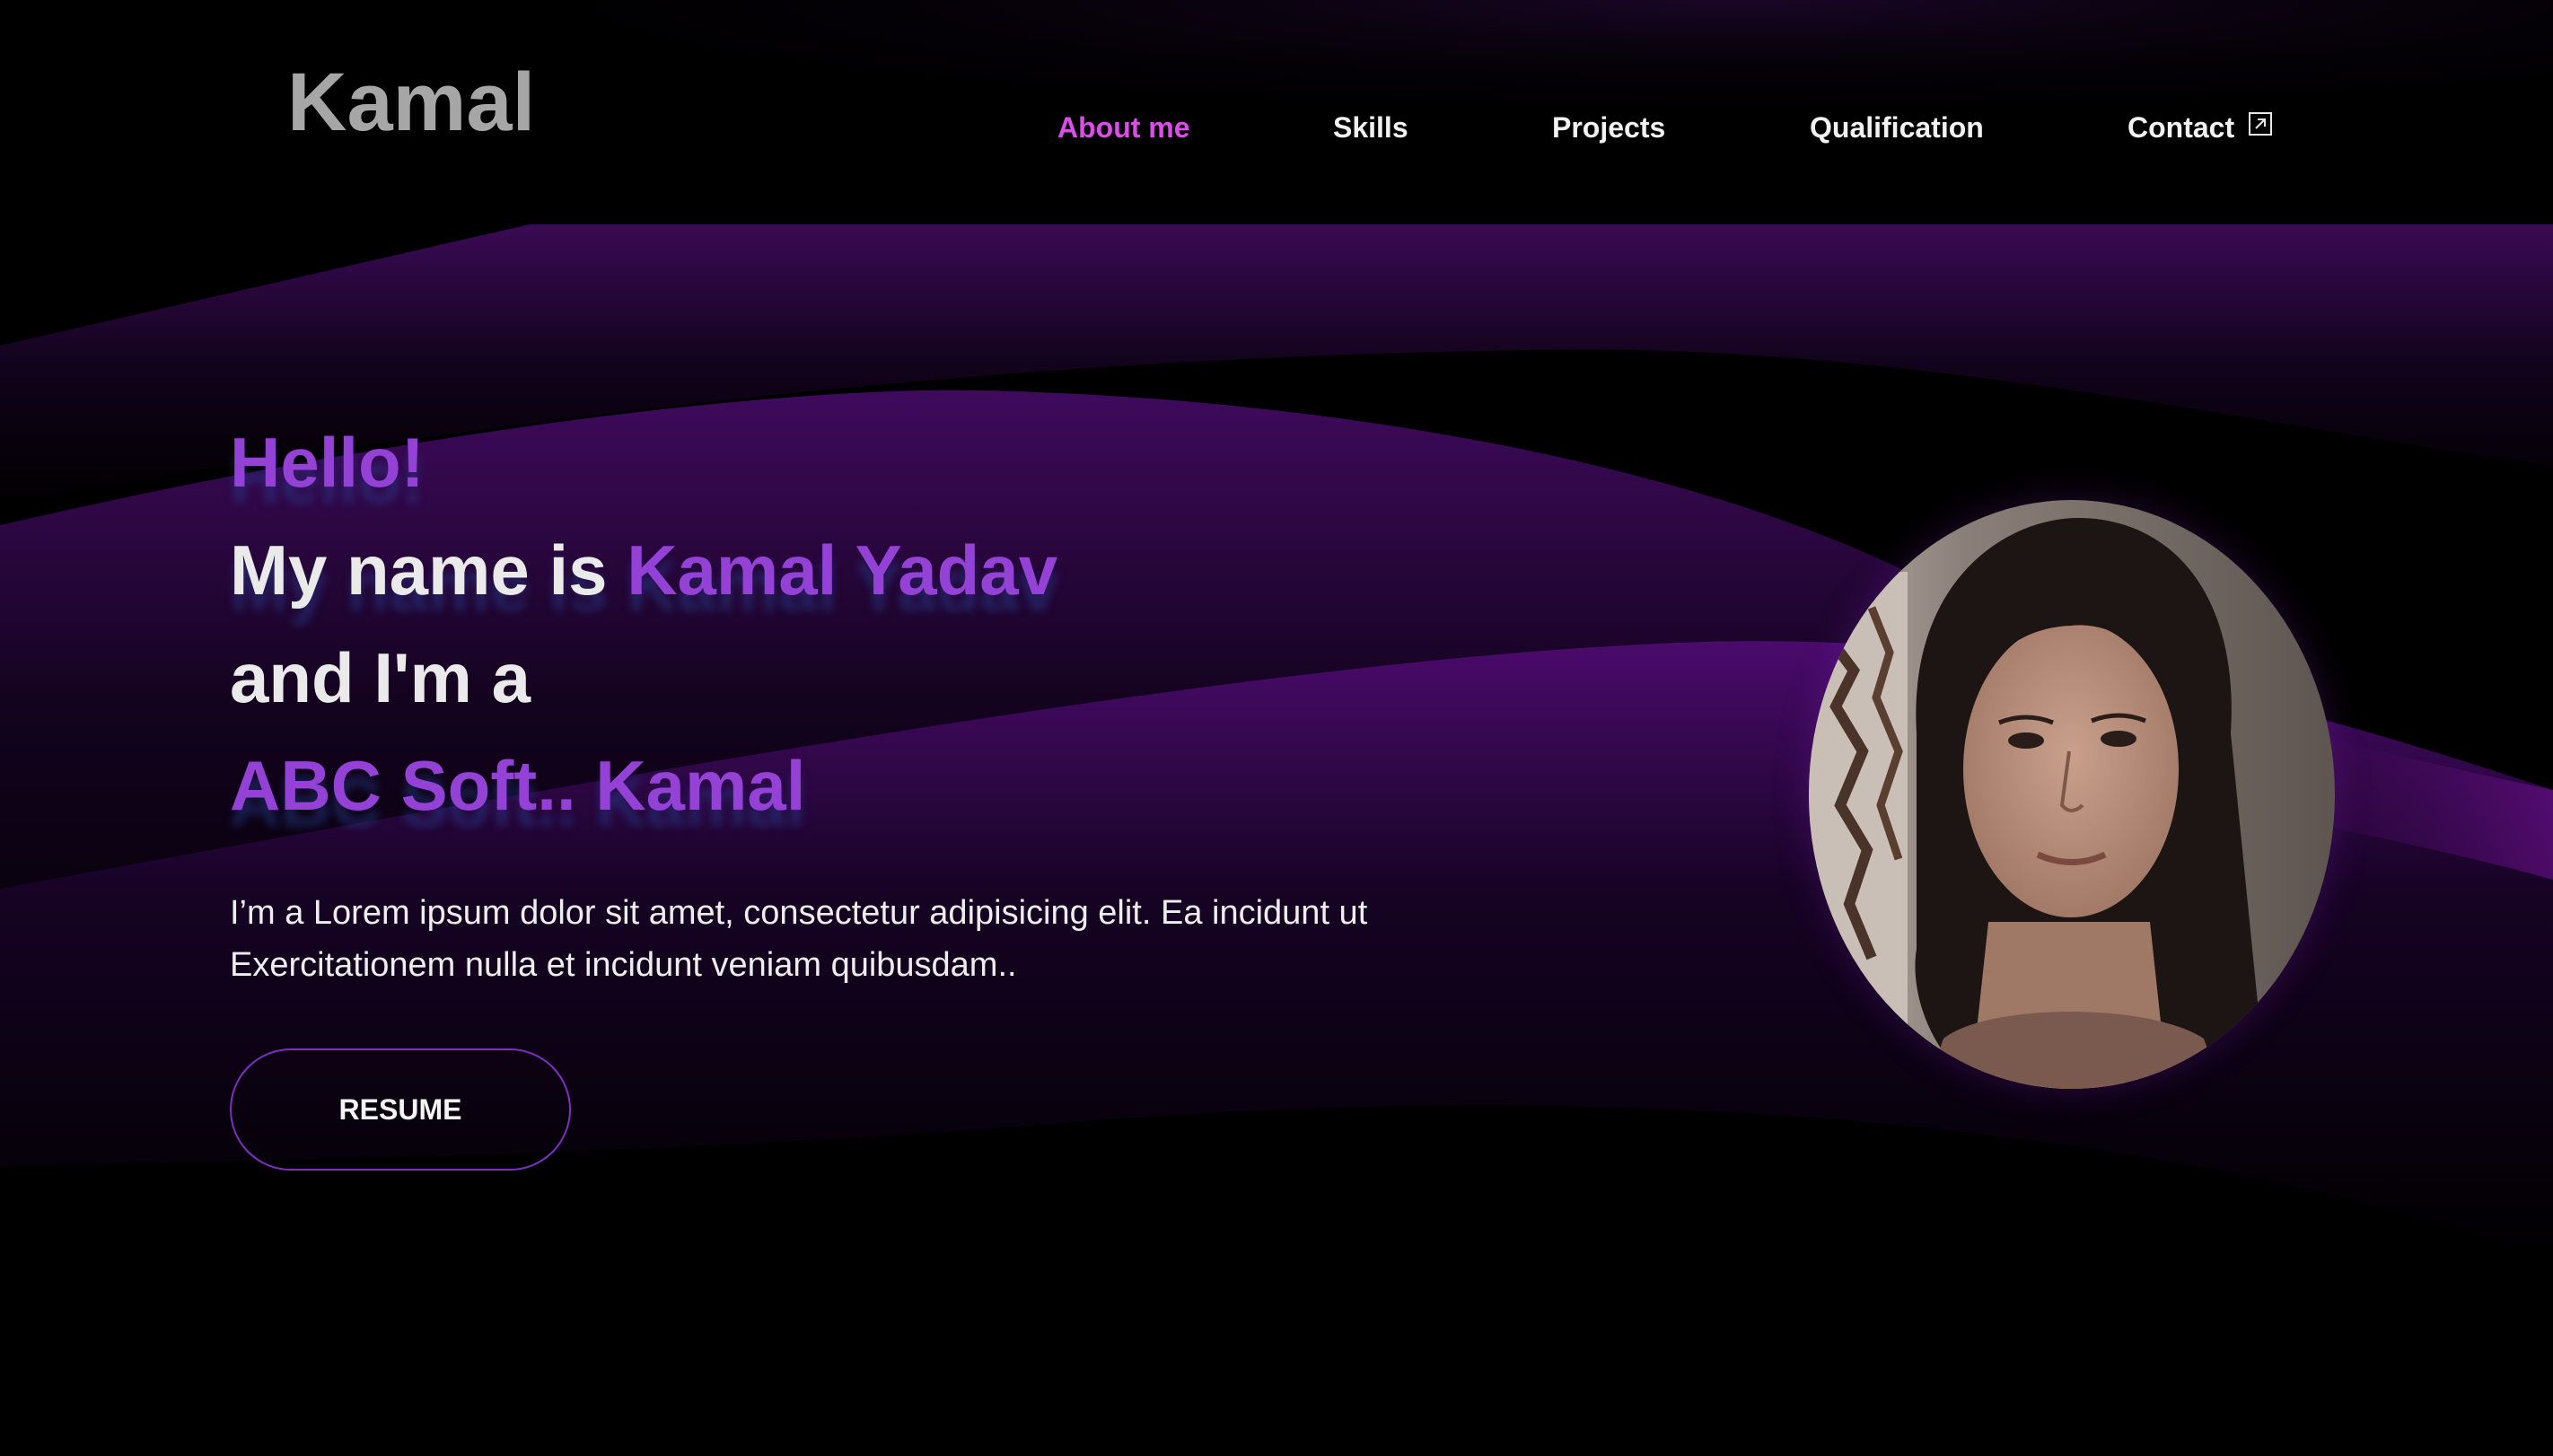 The height and width of the screenshot is (1456, 2553). I want to click on nav-item-qualification: Qualification, so click(1897, 128).